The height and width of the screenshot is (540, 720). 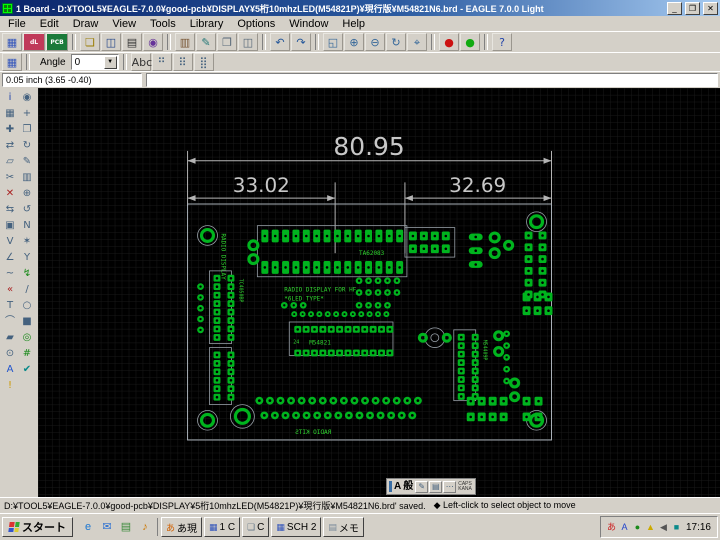 What do you see at coordinates (126, 527) in the screenshot?
I see `quick-launch-desktop: ▤` at bounding box center [126, 527].